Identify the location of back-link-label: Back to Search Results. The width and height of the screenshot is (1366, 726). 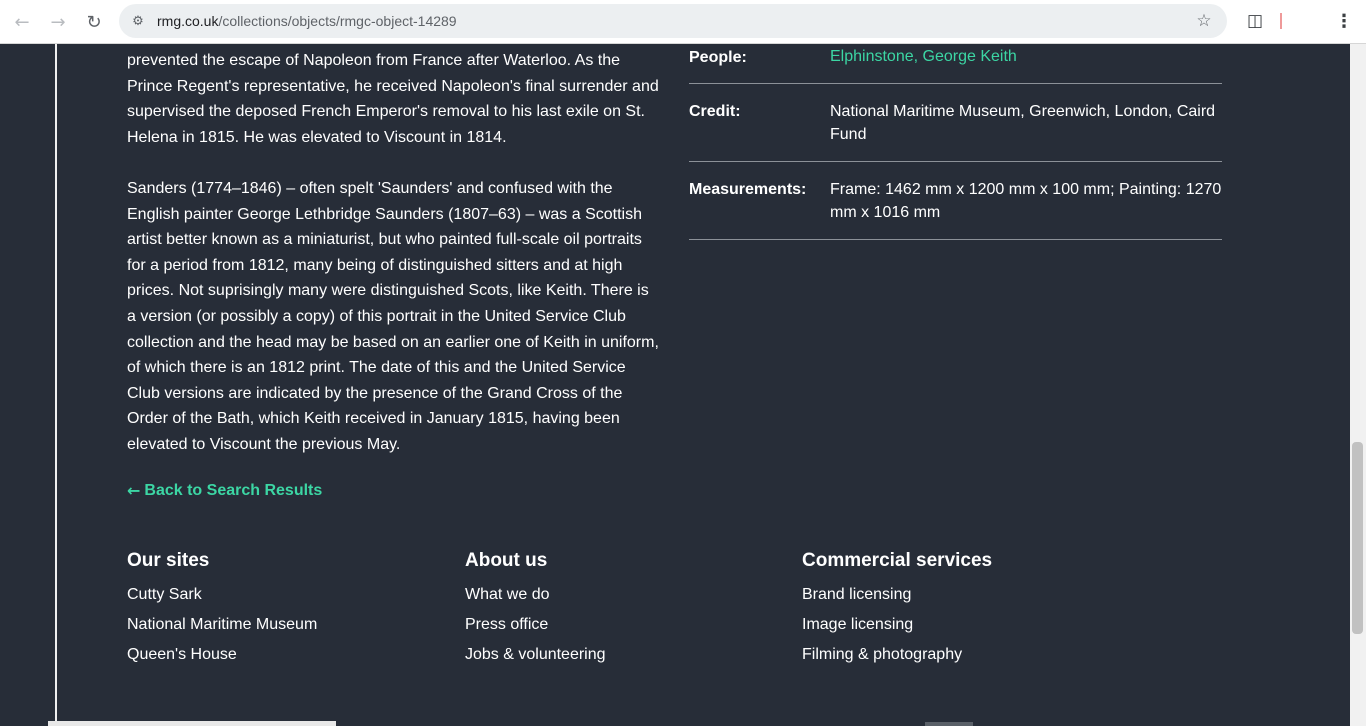
(233, 490).